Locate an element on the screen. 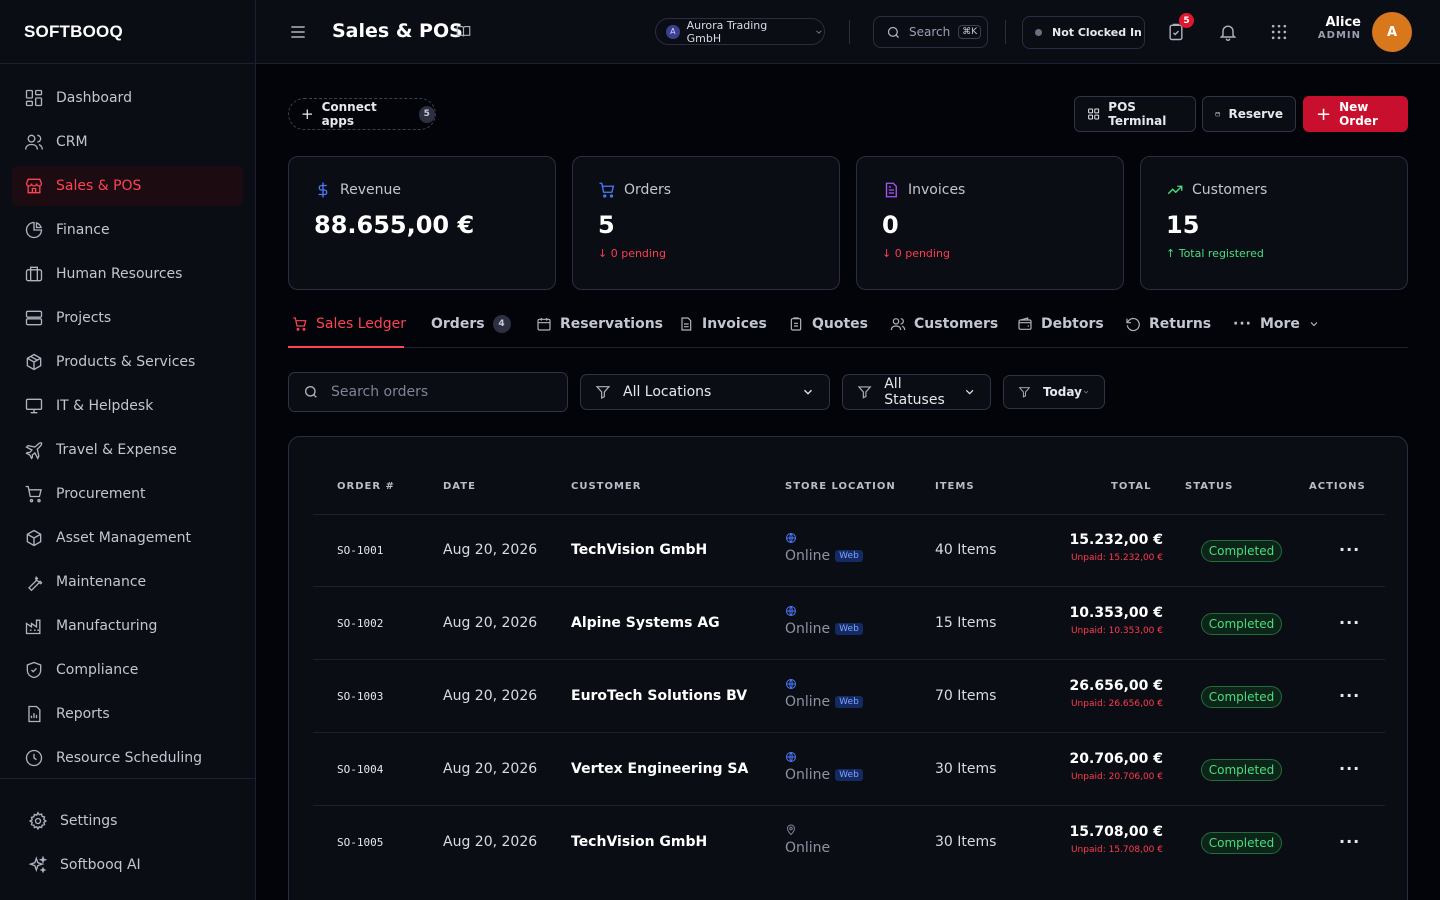 This screenshot has height=900, width=1440. customer-name: Alpine Systems AG is located at coordinates (645, 623).